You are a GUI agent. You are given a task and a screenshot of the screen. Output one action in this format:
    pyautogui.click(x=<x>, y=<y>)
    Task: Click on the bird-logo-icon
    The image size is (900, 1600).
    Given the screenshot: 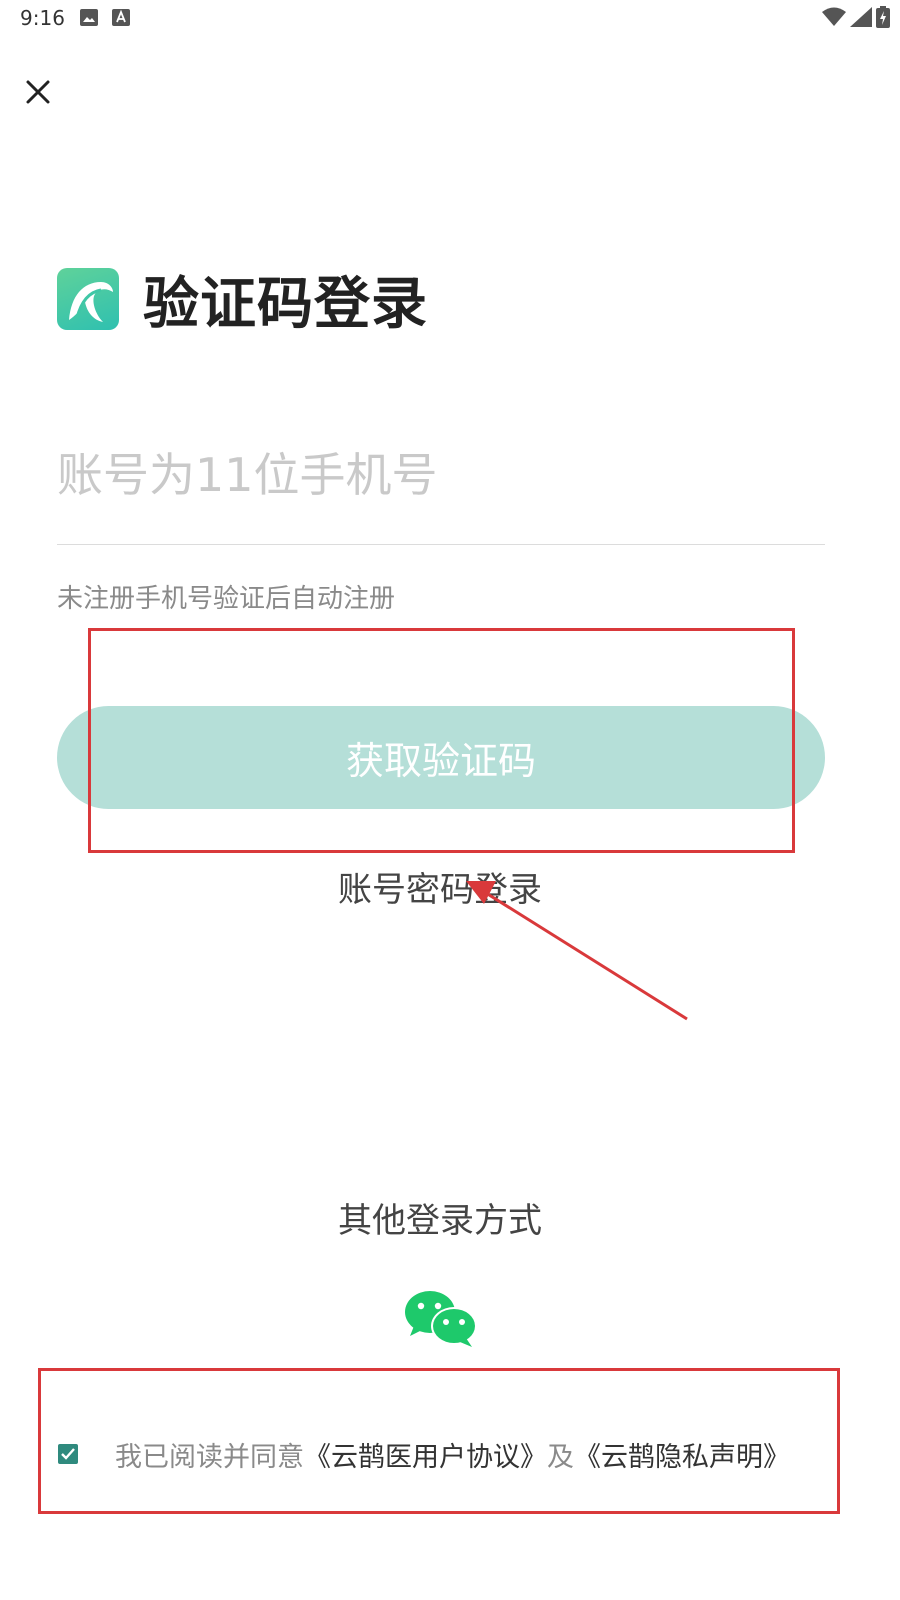 What is the action you would take?
    pyautogui.click(x=91, y=302)
    